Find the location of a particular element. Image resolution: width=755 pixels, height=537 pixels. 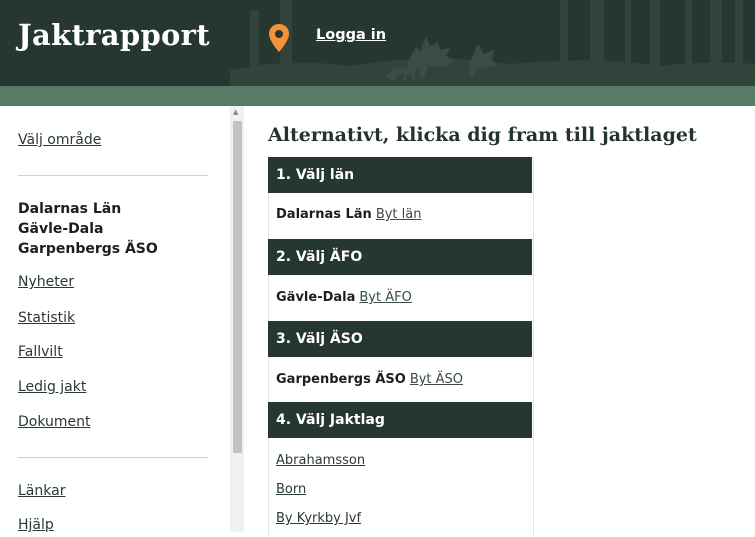

selected-afo: Gävle-Dala is located at coordinates (316, 297).